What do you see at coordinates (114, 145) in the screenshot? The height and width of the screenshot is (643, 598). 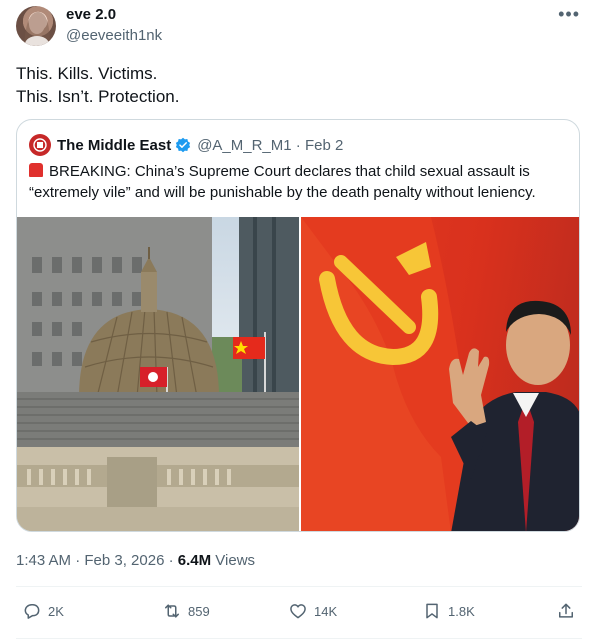 I see `quoted-author-name: The Middle East` at bounding box center [114, 145].